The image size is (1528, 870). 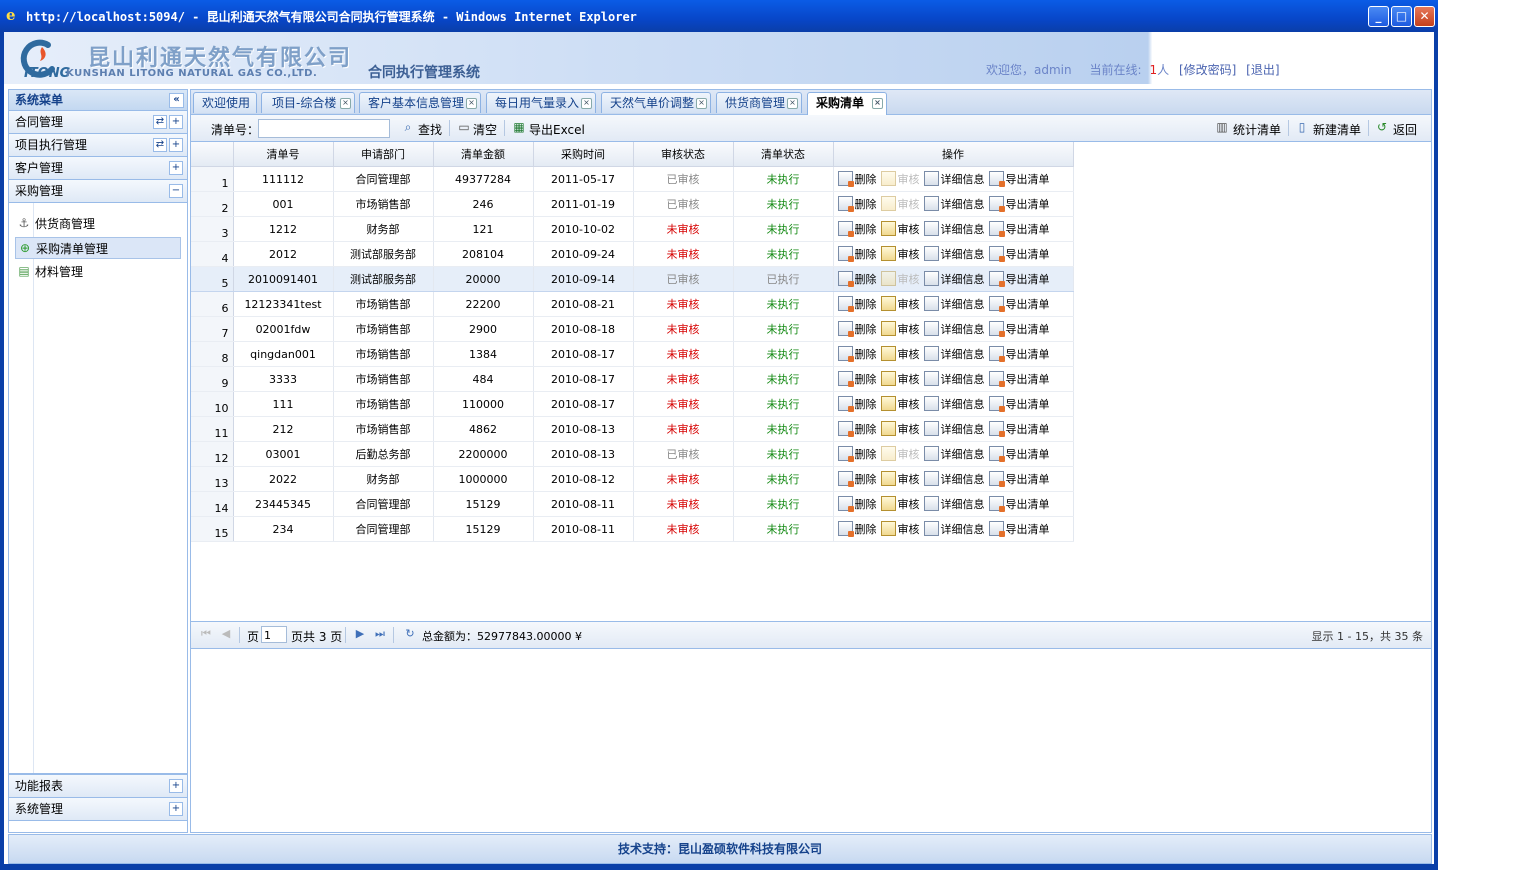 I want to click on back-button: 返回, so click(x=1405, y=129).